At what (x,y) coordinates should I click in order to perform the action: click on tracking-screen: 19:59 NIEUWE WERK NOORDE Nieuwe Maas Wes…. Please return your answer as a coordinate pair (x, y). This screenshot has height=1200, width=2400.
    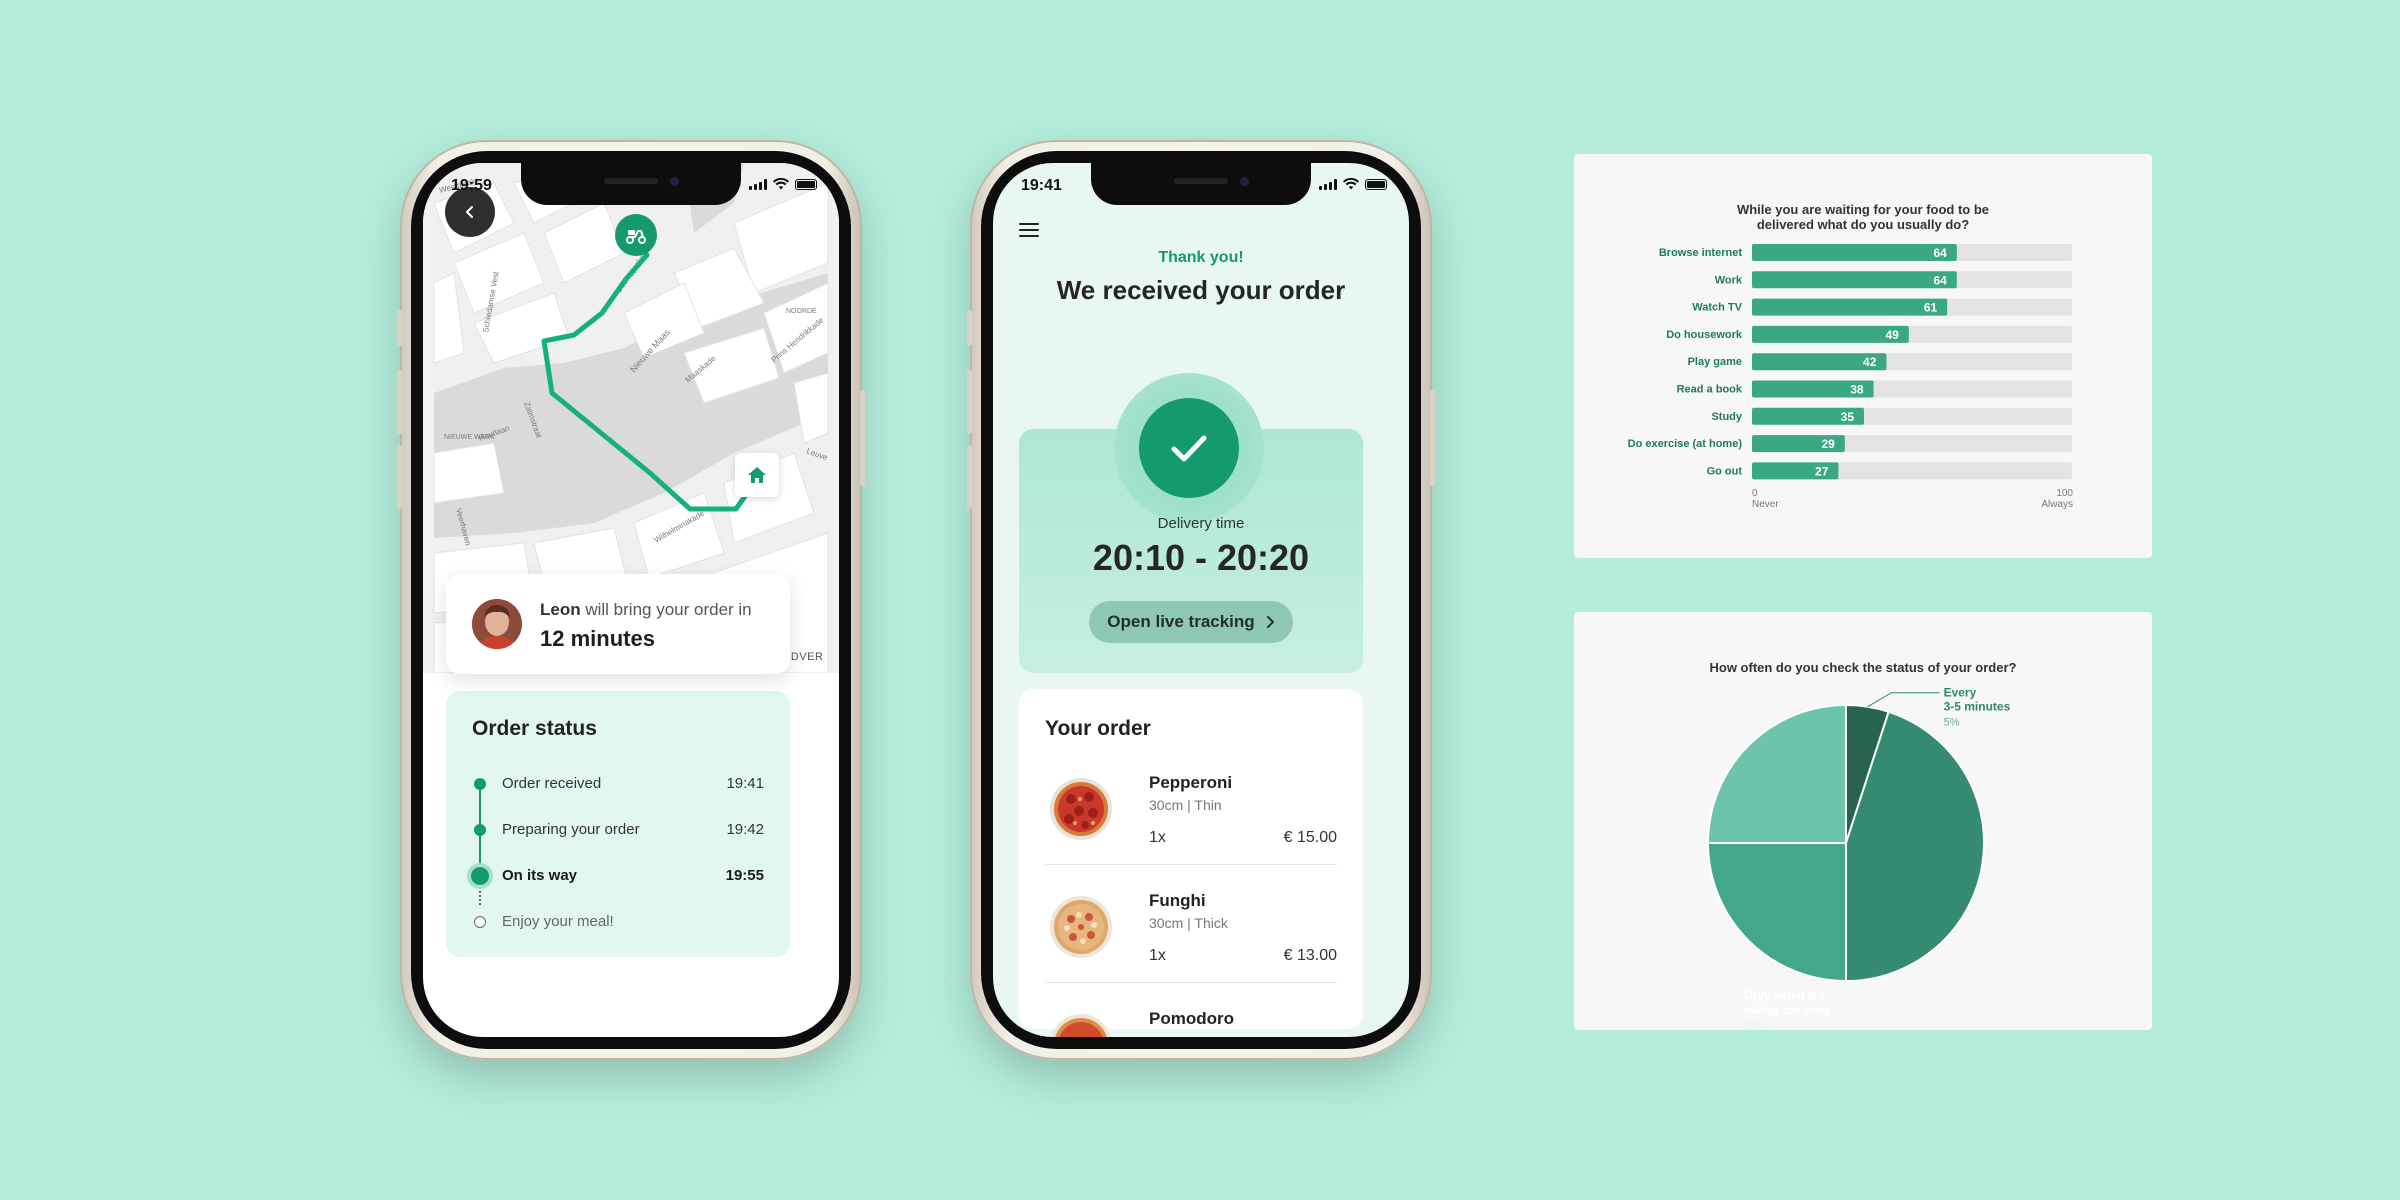
    Looking at the image, I should click on (631, 600).